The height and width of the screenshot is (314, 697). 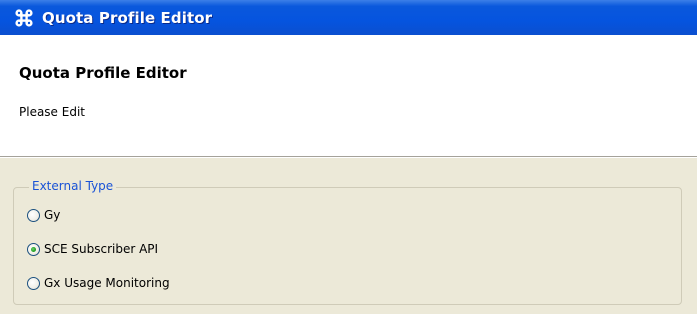 I want to click on radio-option-gx-usage-monitoring: Gx Usage Monitoring, so click(x=98, y=283).